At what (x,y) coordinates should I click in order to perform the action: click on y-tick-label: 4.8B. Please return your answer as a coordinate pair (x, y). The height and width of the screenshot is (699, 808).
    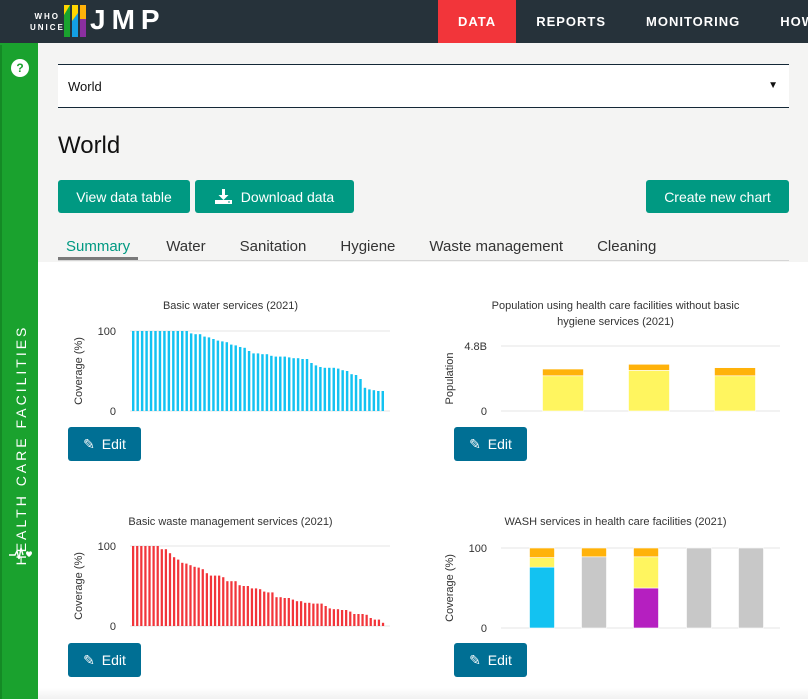
    Looking at the image, I should click on (475, 347).